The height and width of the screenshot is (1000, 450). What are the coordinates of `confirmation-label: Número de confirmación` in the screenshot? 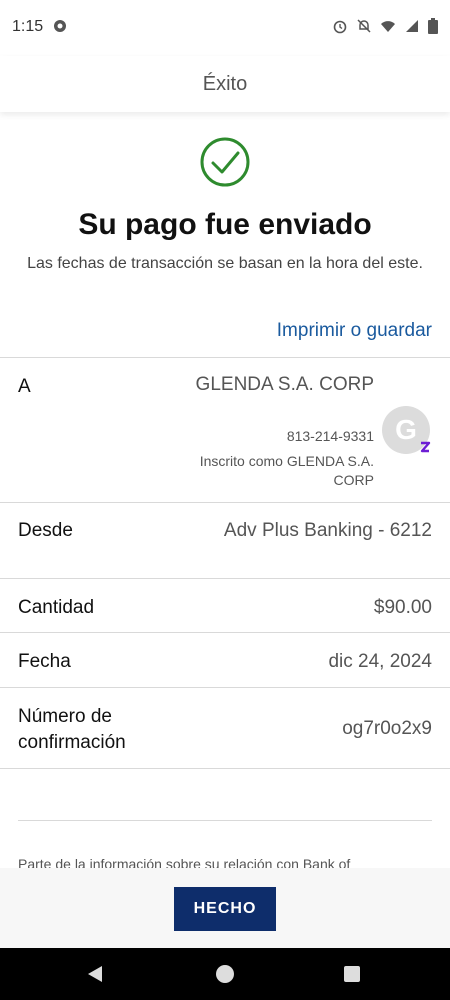 It's located at (72, 729).